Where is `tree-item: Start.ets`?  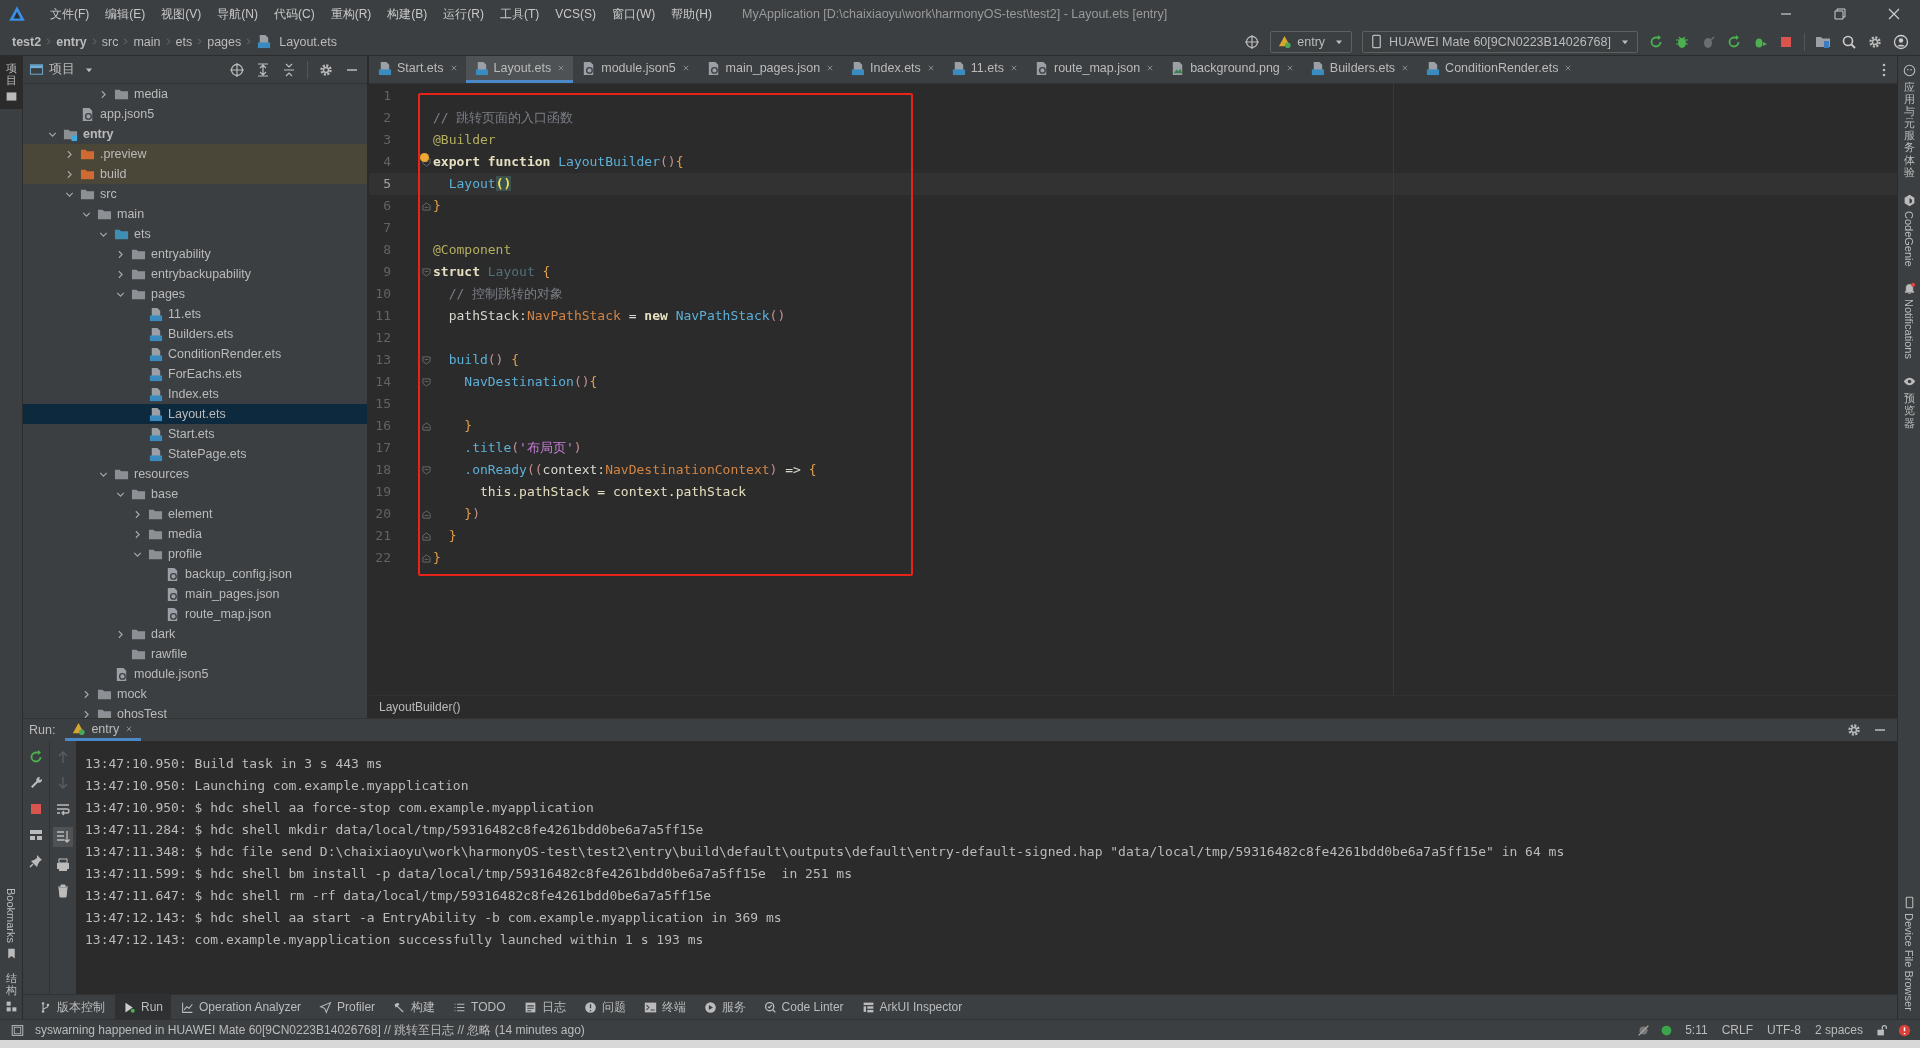
tree-item: Start.ets is located at coordinates (195, 434).